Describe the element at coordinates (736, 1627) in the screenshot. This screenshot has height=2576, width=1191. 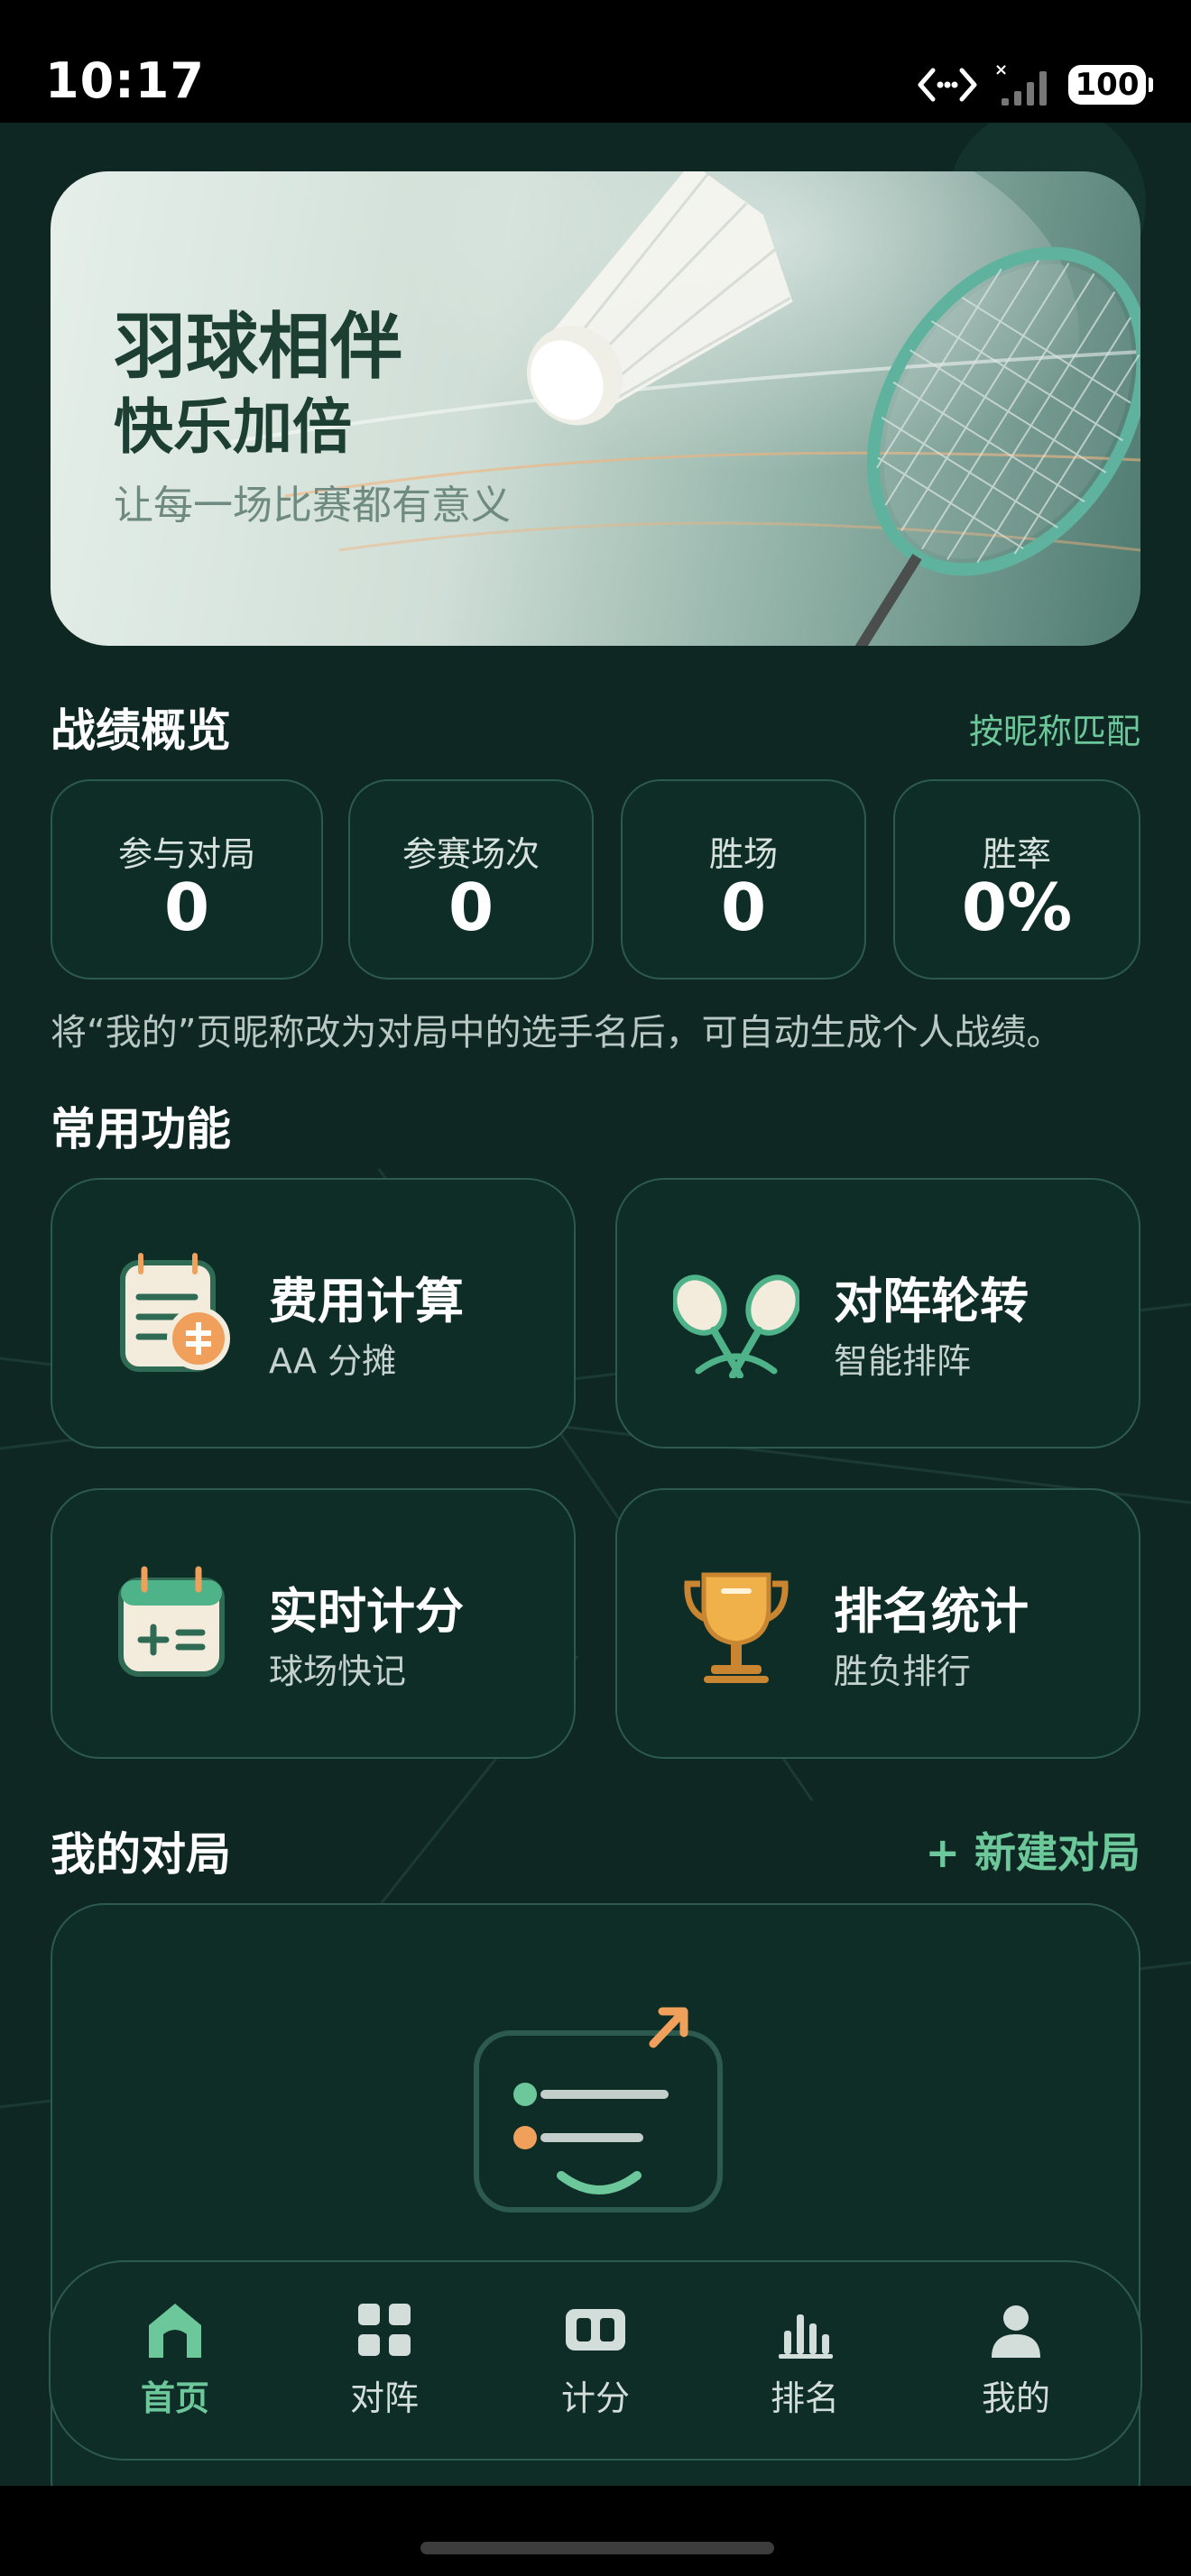
I see `trophy-icon` at that location.